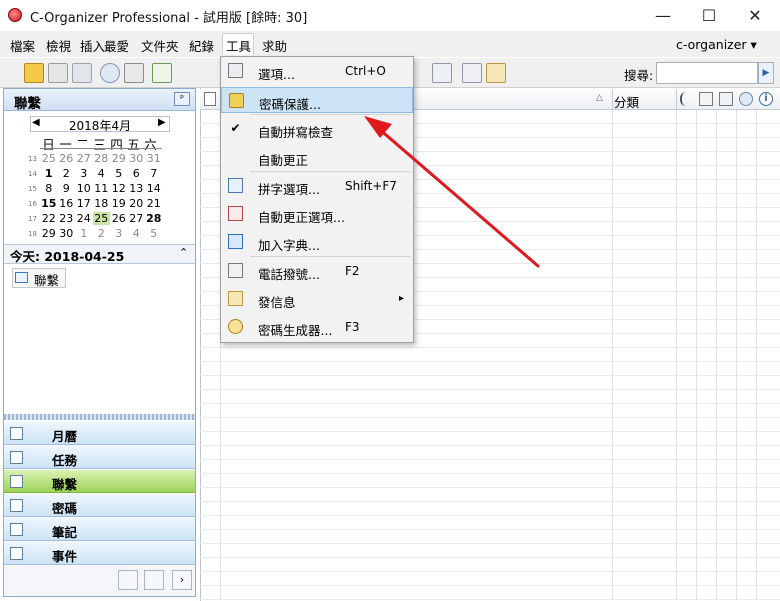 The width and height of the screenshot is (780, 601). I want to click on calendar-day: 15, so click(49, 203).